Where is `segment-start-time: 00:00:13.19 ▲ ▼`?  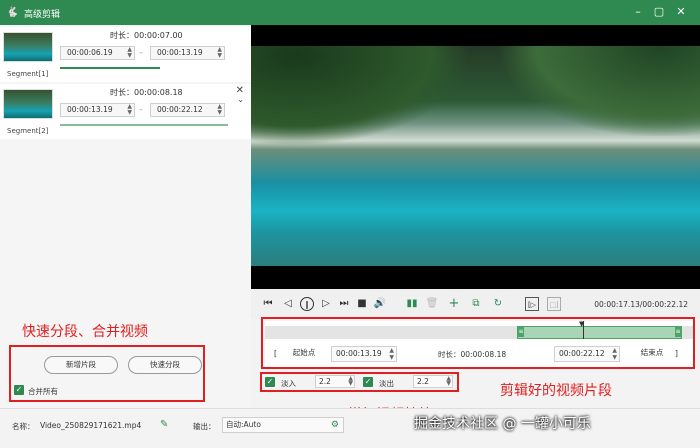 segment-start-time: 00:00:13.19 ▲ ▼ is located at coordinates (97, 110).